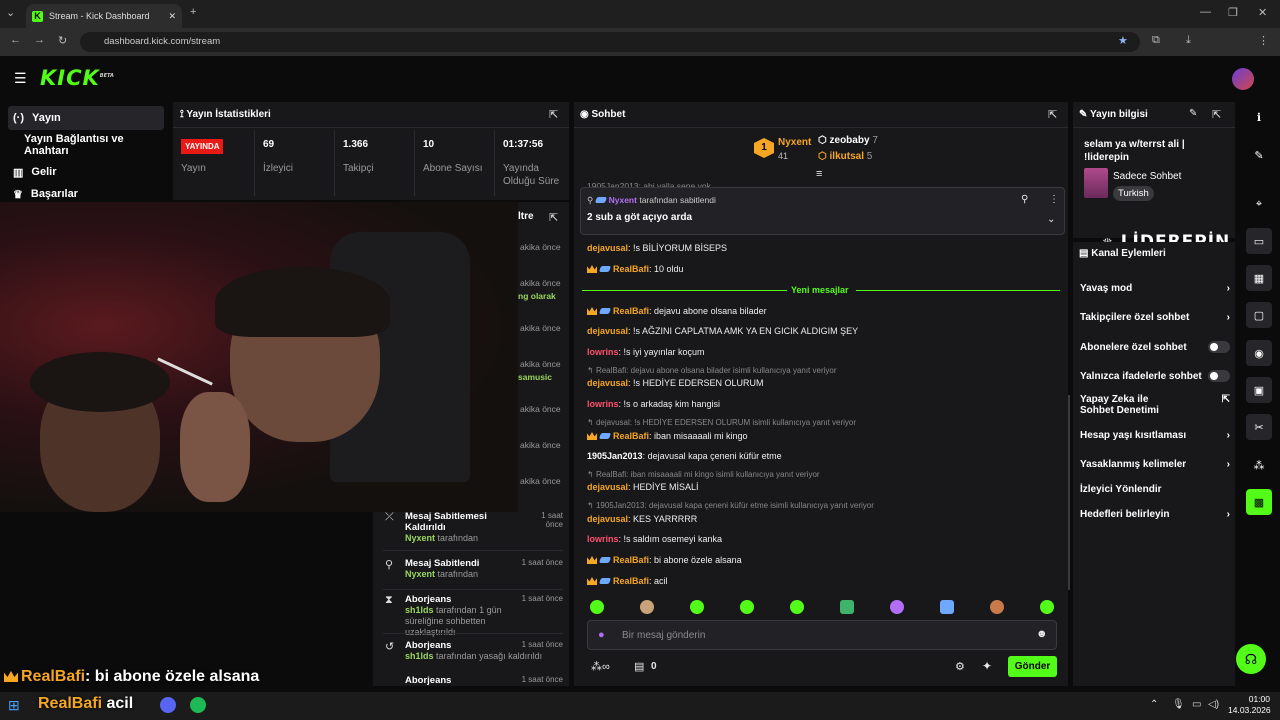 The width and height of the screenshot is (1280, 720). Describe the element at coordinates (603, 114) in the screenshot. I see `chat-title: ◉ Sohbet` at that location.